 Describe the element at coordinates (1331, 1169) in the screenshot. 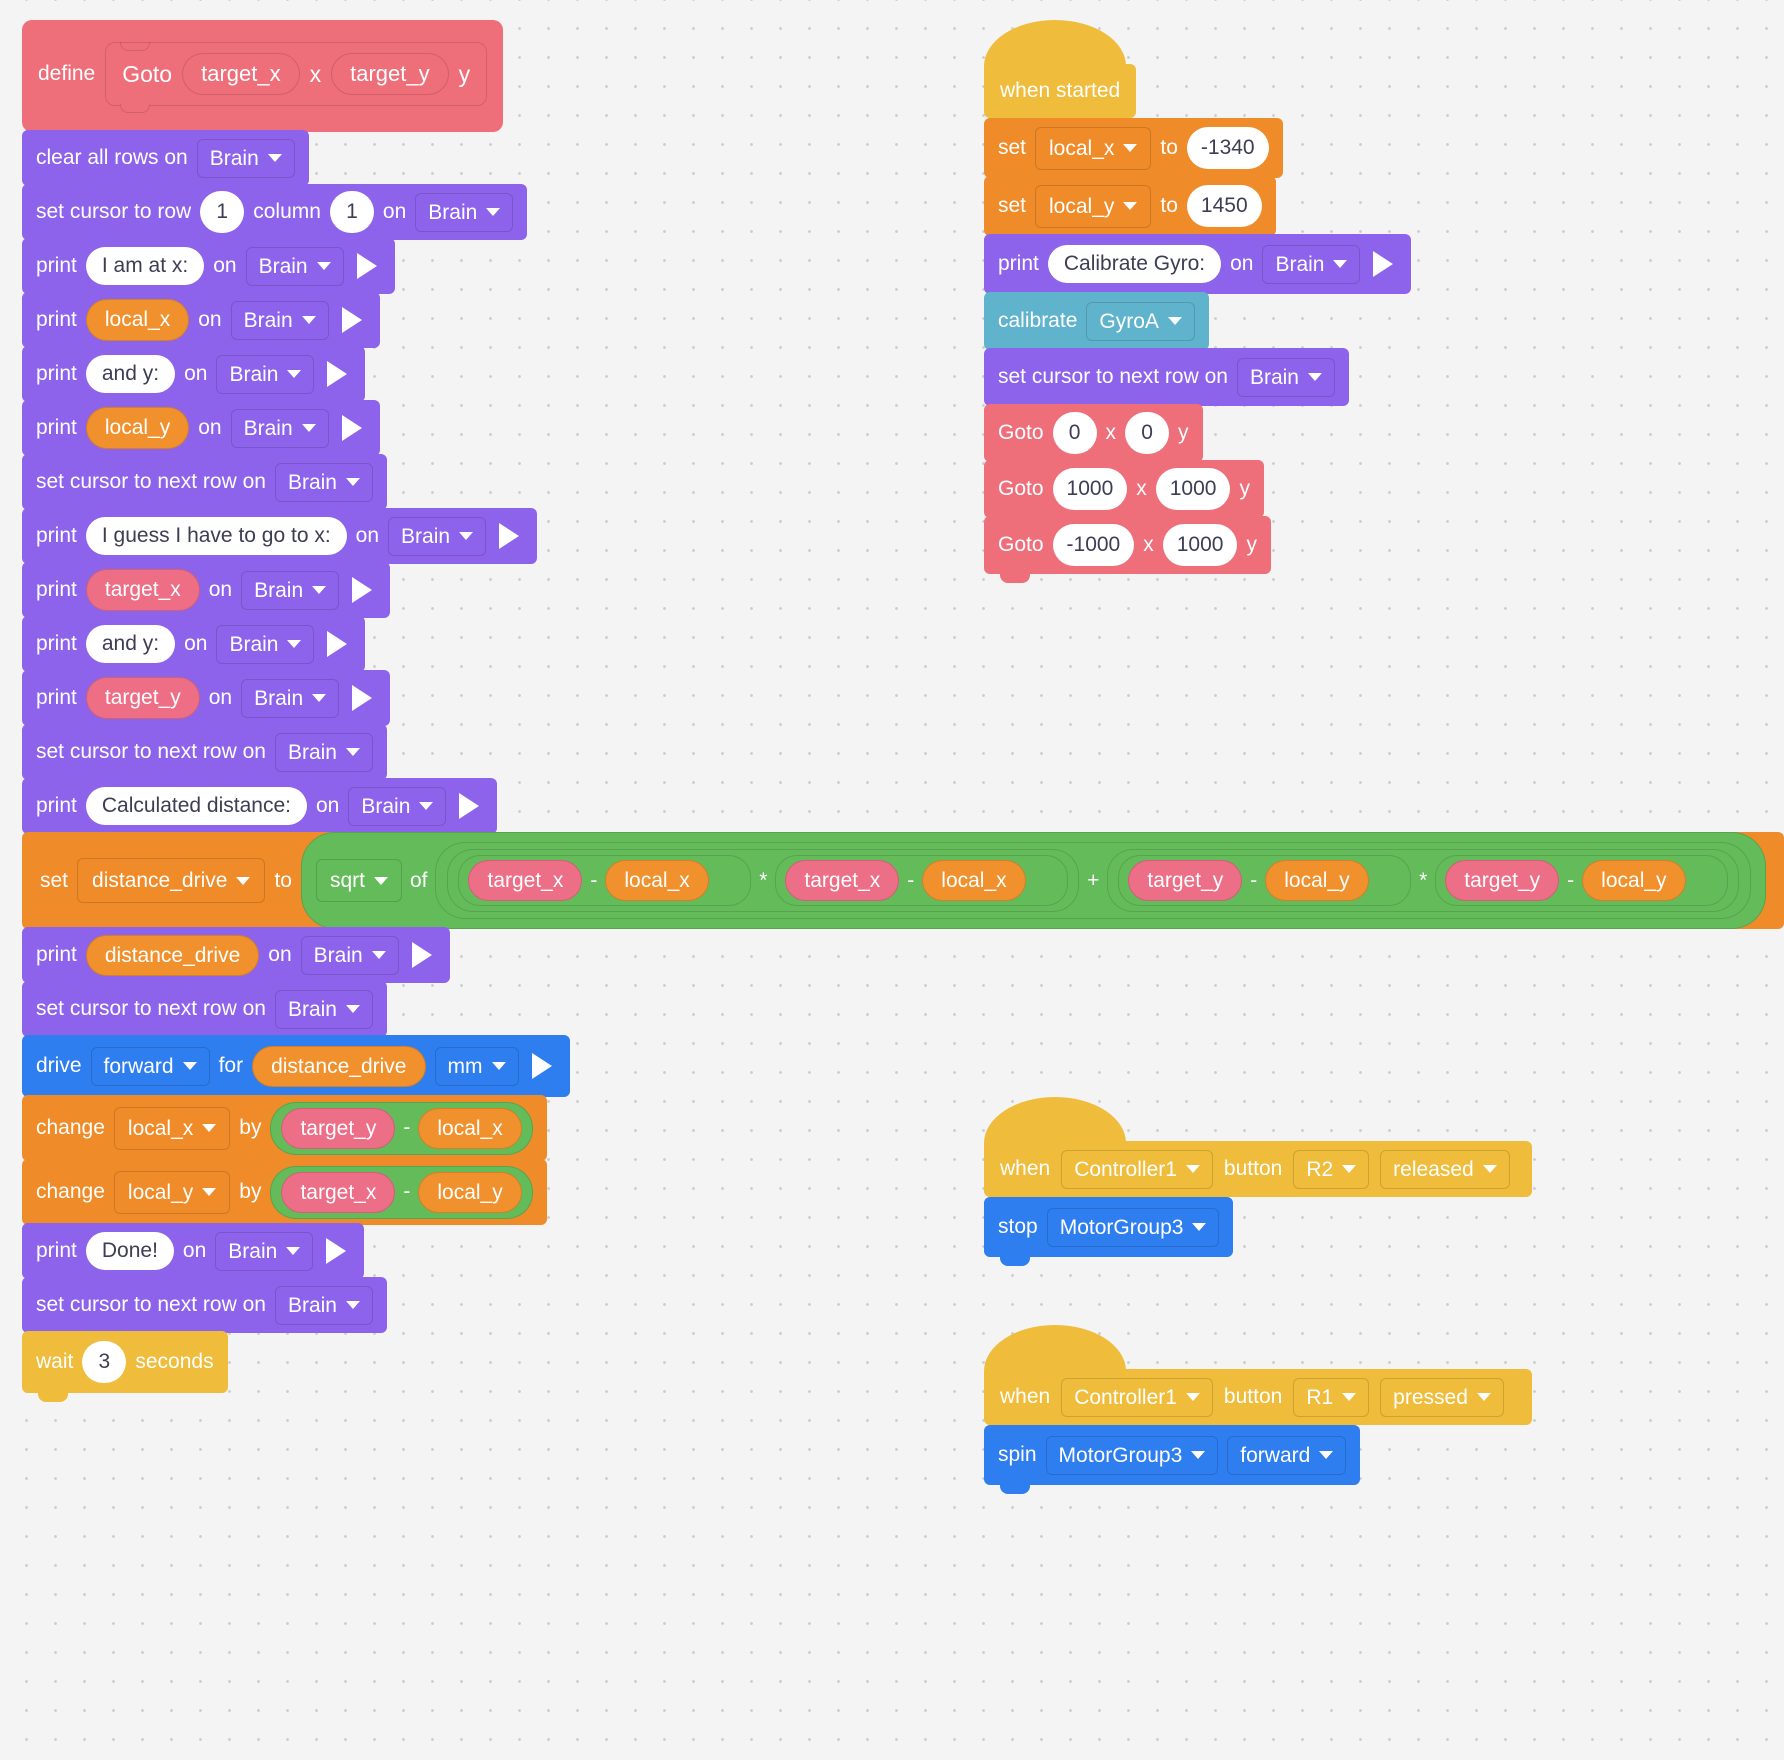

I see `controller-button-dropdown: R2` at that location.